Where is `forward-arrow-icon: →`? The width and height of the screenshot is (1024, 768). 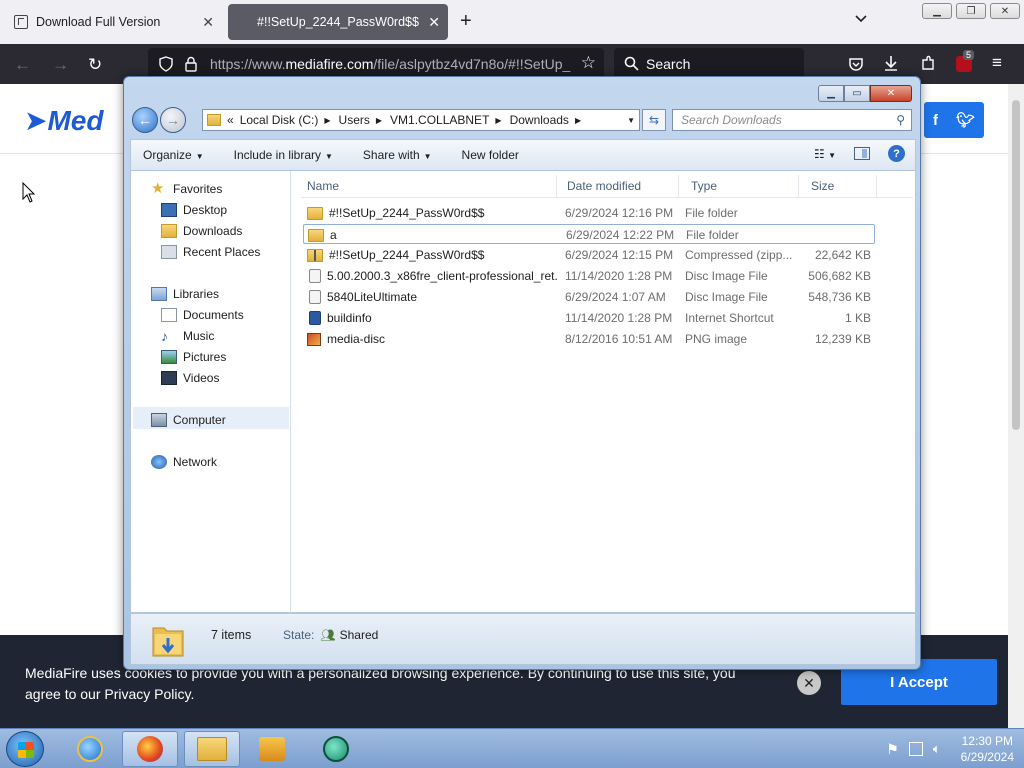 forward-arrow-icon: → is located at coordinates (60, 65).